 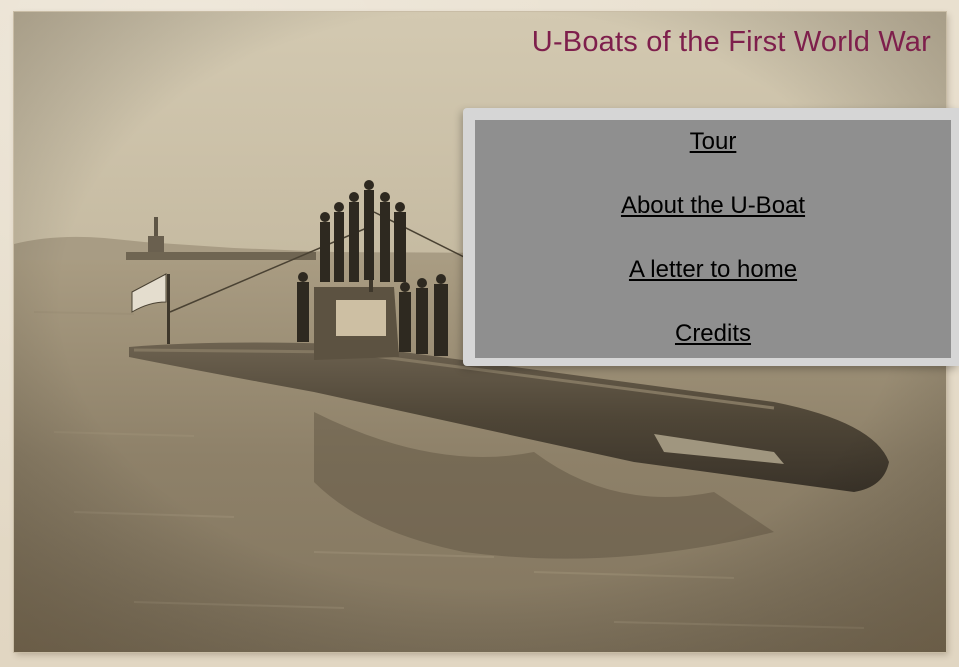 I want to click on nav-link-credits: Credits, so click(x=713, y=334).